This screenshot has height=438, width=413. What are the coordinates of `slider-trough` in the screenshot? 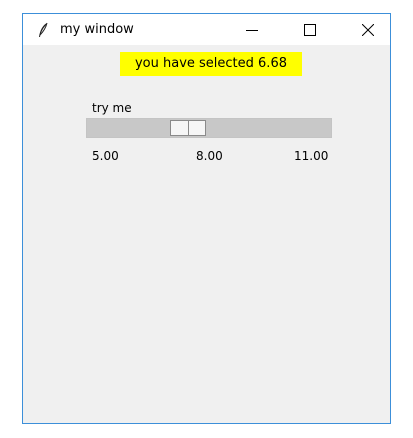 It's located at (209, 128).